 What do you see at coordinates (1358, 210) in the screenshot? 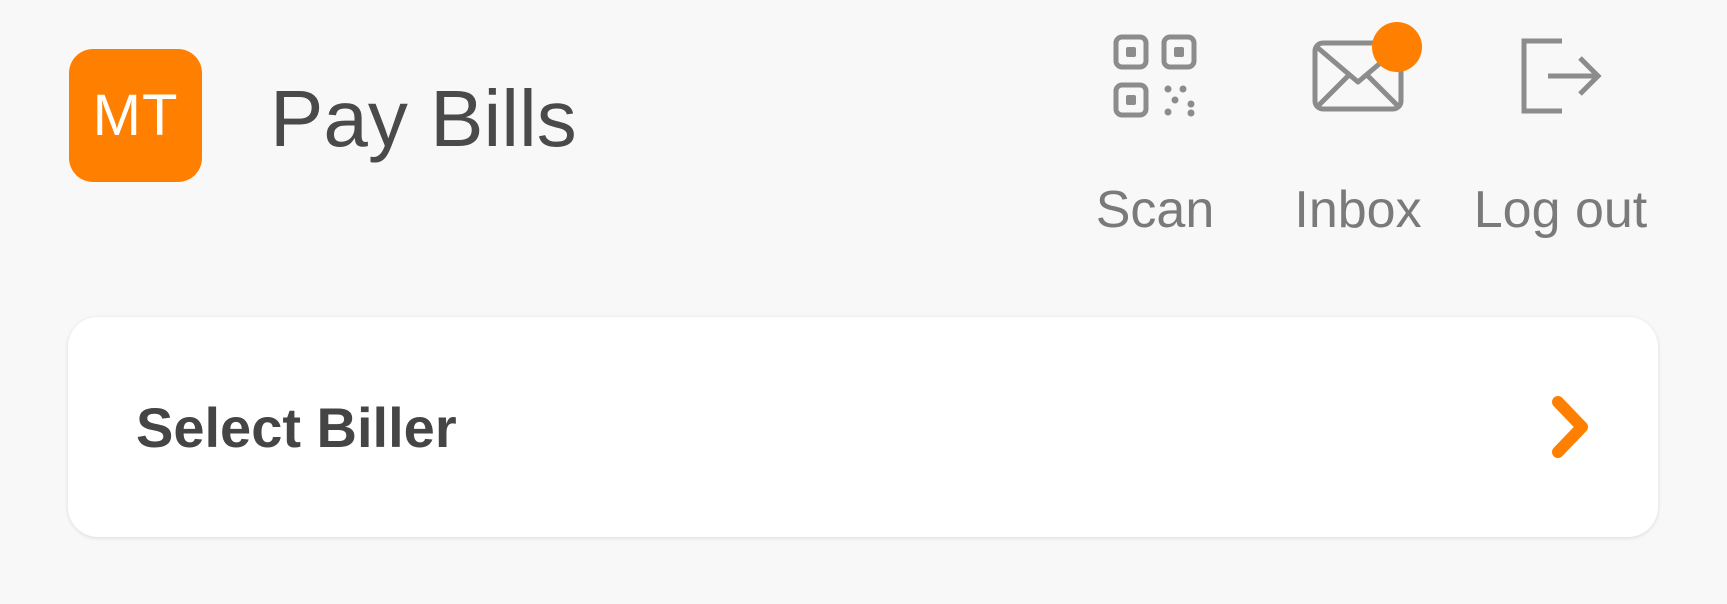
I see `inbox-label: Inbox` at bounding box center [1358, 210].